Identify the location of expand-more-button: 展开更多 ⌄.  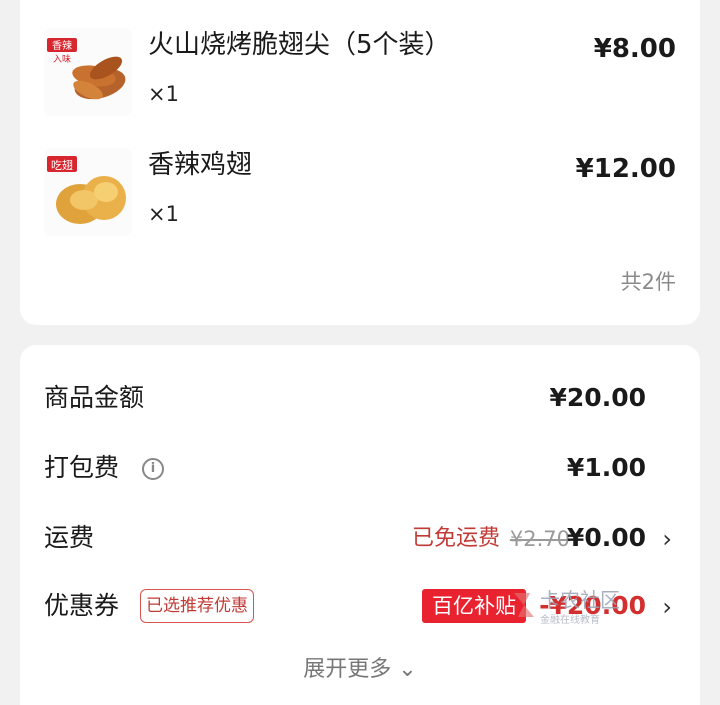
(360, 670).